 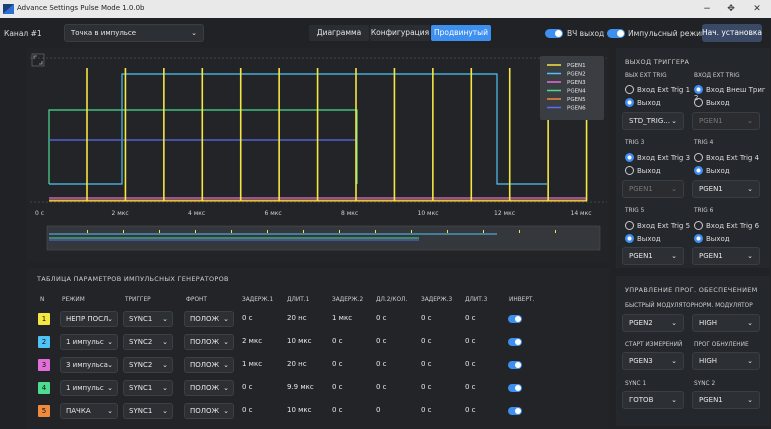 I want to click on norm-modulator-select: HIGH ⌄, so click(x=726, y=323).